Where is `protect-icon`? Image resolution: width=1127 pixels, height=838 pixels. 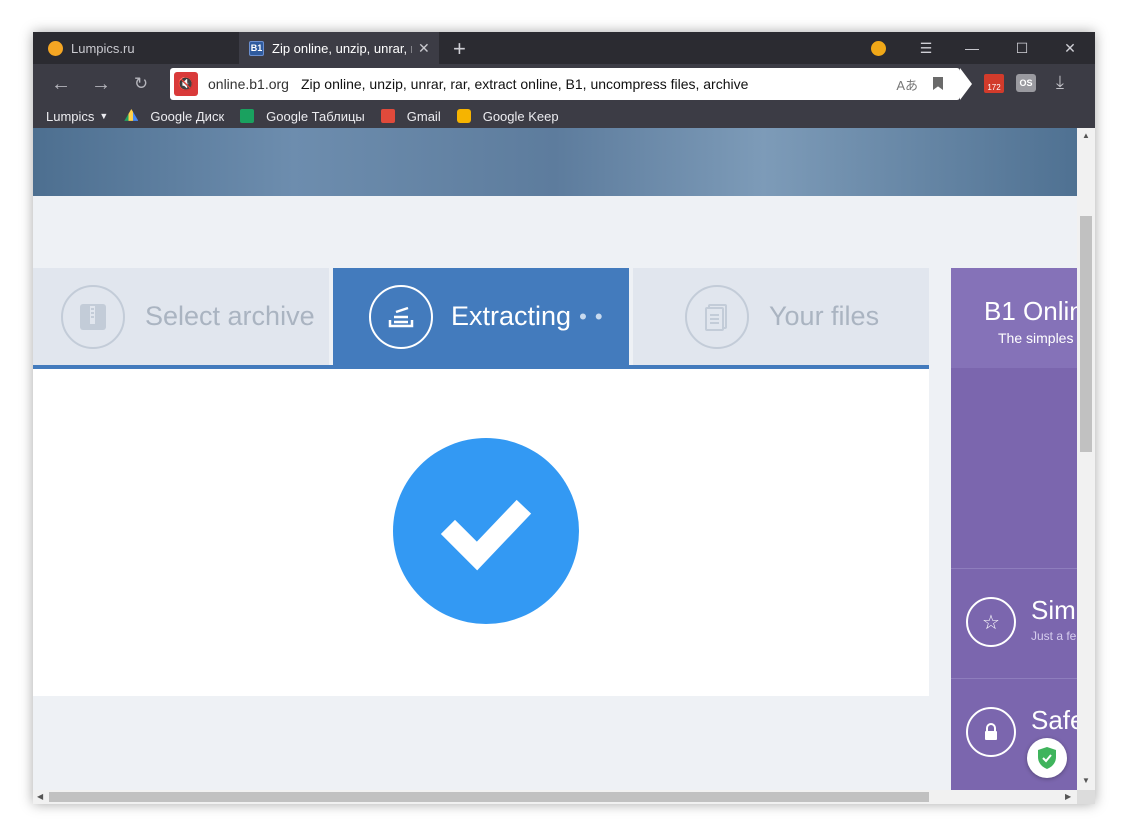
protect-icon is located at coordinates (878, 48).